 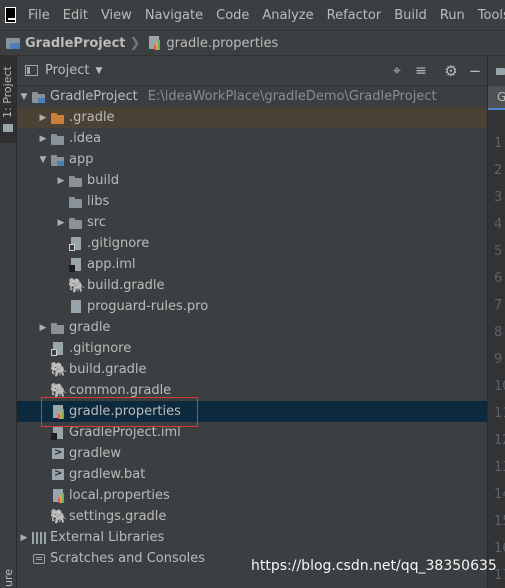 I want to click on tree-item-app-build-gradle: 🐘 build.gradle, so click(x=252, y=285).